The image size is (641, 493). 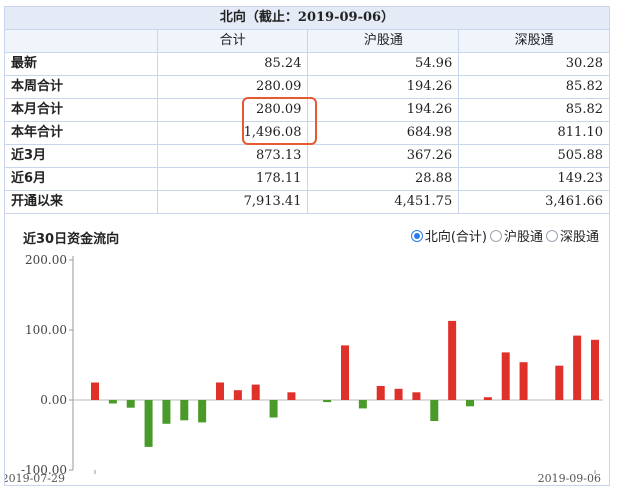 What do you see at coordinates (307, 18) in the screenshot?
I see `table-title: 北向（截止：2019-09-06）` at bounding box center [307, 18].